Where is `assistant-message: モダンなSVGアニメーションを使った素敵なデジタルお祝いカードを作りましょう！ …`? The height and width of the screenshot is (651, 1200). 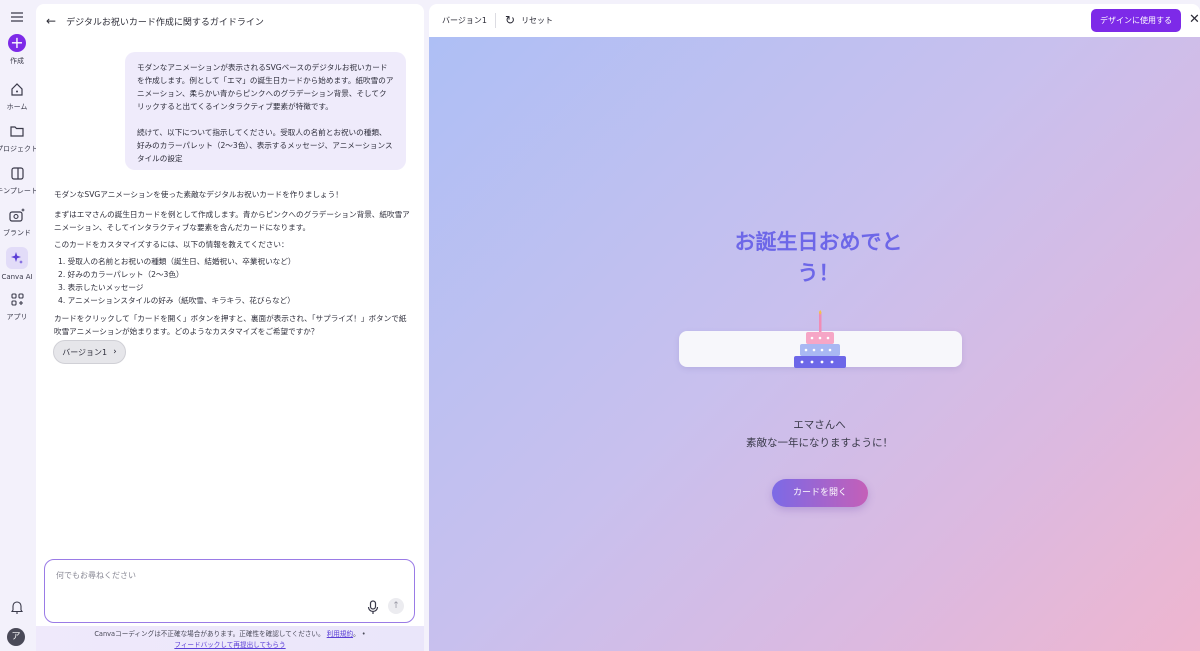
assistant-message: モダンなSVGアニメーションを使った素敵なデジタルお祝いカードを作りましょう！ … is located at coordinates (232, 265).